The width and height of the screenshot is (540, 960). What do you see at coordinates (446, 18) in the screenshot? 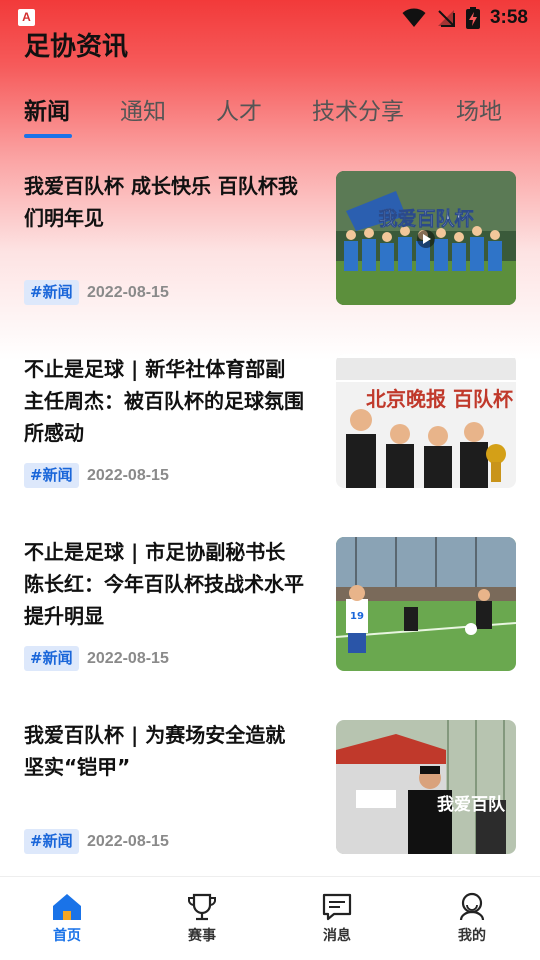
I see `no-signal-icon` at bounding box center [446, 18].